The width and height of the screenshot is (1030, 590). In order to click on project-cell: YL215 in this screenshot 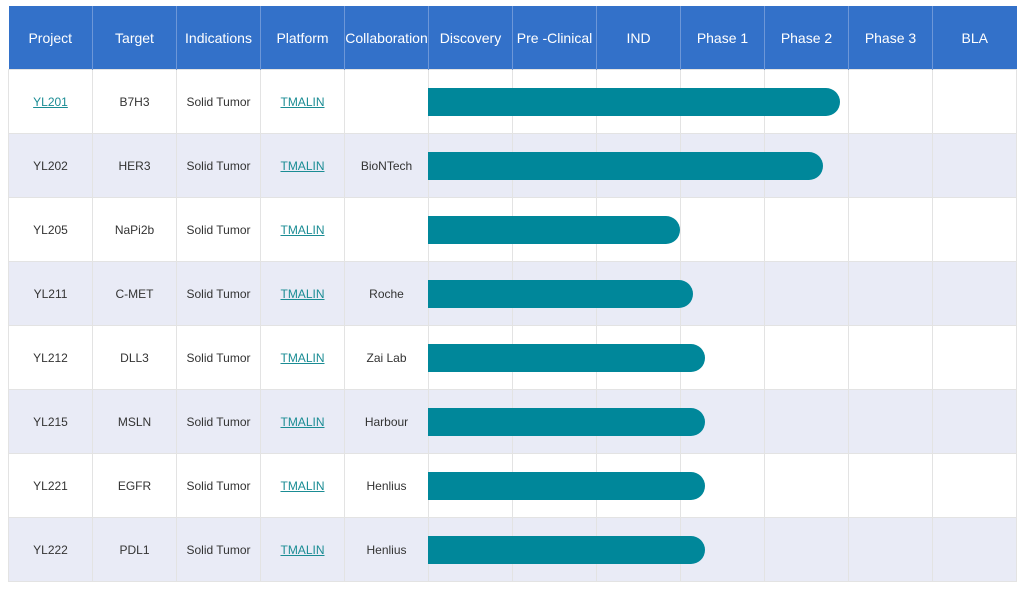, I will do `click(50, 421)`.